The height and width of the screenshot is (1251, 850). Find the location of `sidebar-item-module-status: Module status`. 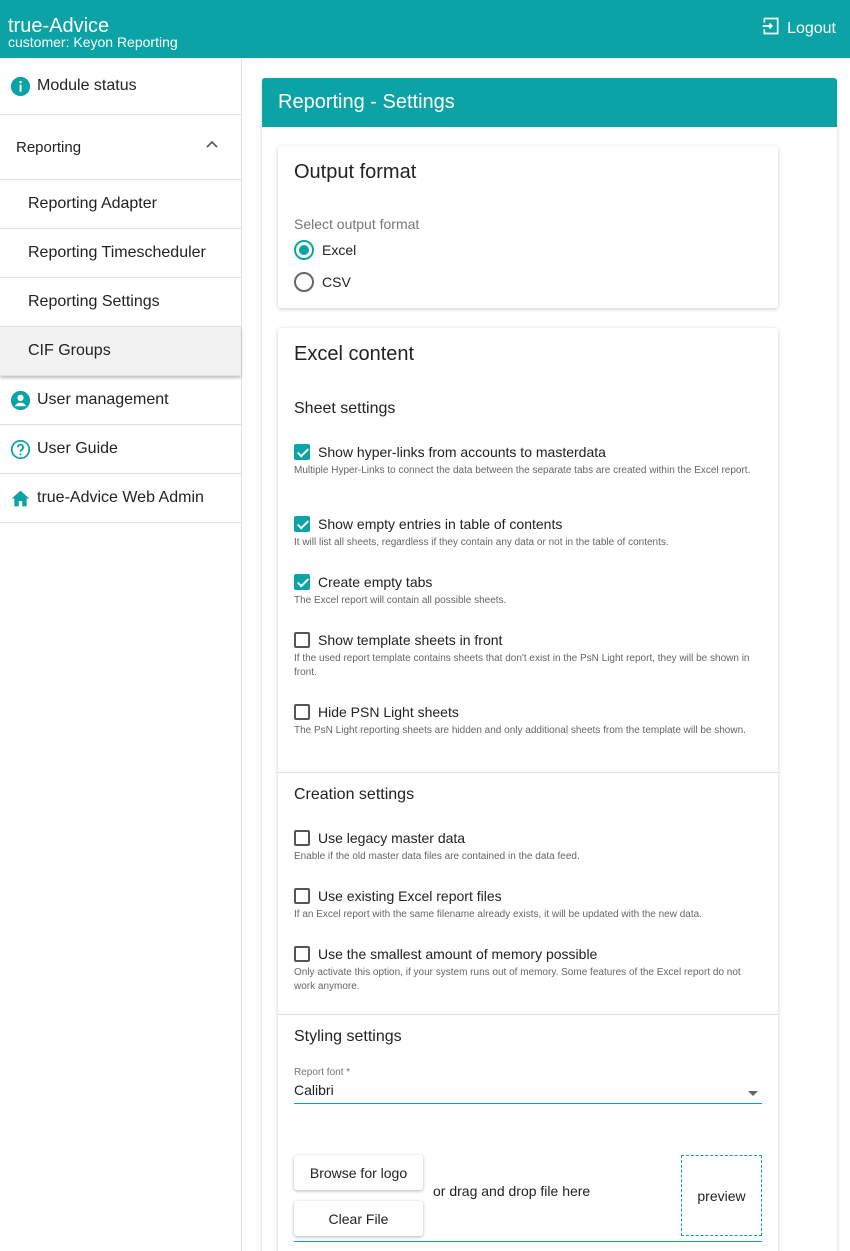

sidebar-item-module-status: Module status is located at coordinates (120, 86).